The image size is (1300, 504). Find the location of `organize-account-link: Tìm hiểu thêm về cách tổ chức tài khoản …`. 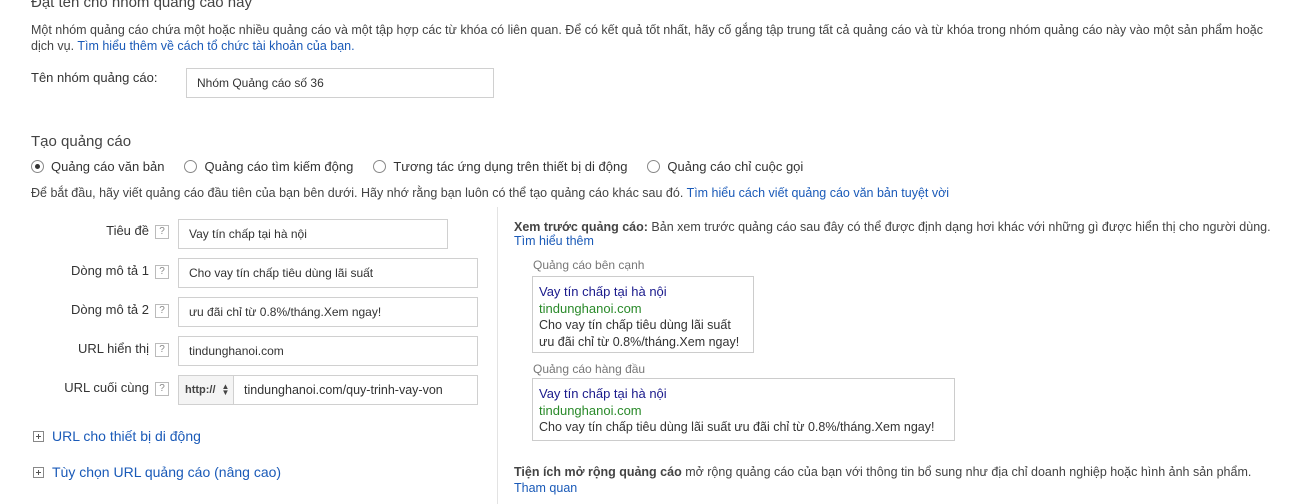

organize-account-link: Tìm hiểu thêm về cách tổ chức tài khoản … is located at coordinates (215, 46).